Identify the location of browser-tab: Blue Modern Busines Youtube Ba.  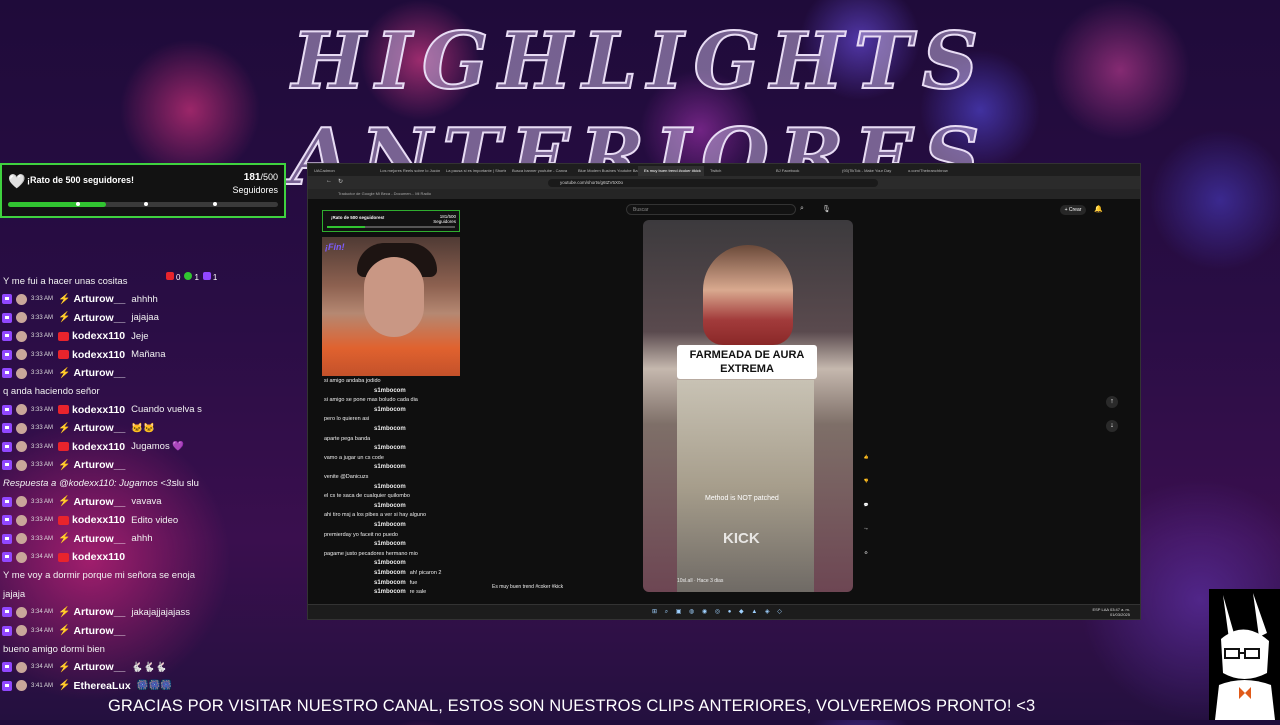
(605, 171).